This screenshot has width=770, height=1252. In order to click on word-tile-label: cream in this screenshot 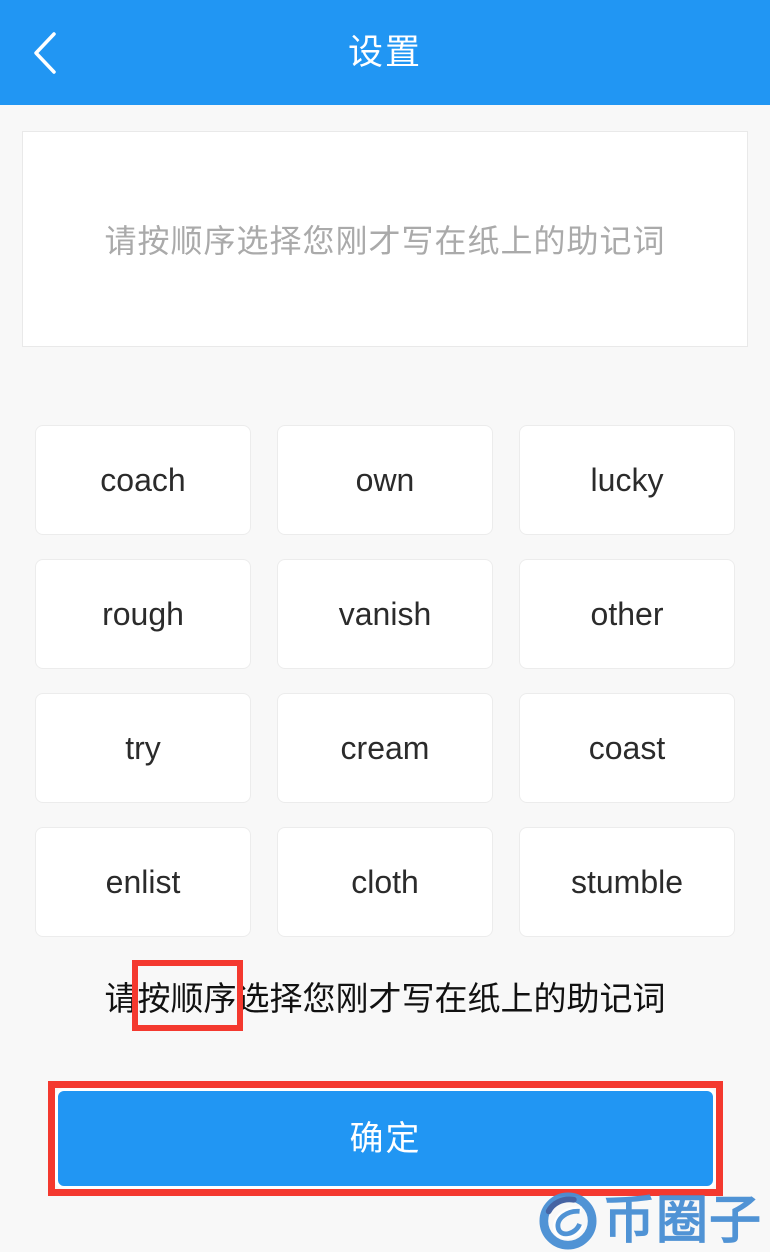, I will do `click(385, 748)`.